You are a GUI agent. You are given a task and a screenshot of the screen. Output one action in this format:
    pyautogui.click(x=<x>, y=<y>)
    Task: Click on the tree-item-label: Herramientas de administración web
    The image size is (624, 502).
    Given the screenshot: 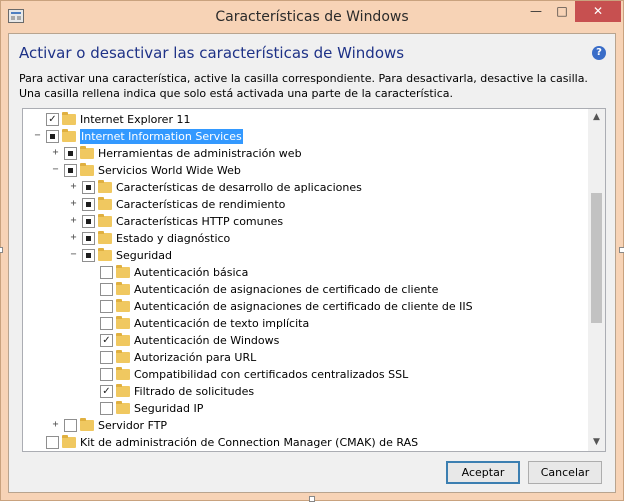 What is the action you would take?
    pyautogui.click(x=200, y=153)
    